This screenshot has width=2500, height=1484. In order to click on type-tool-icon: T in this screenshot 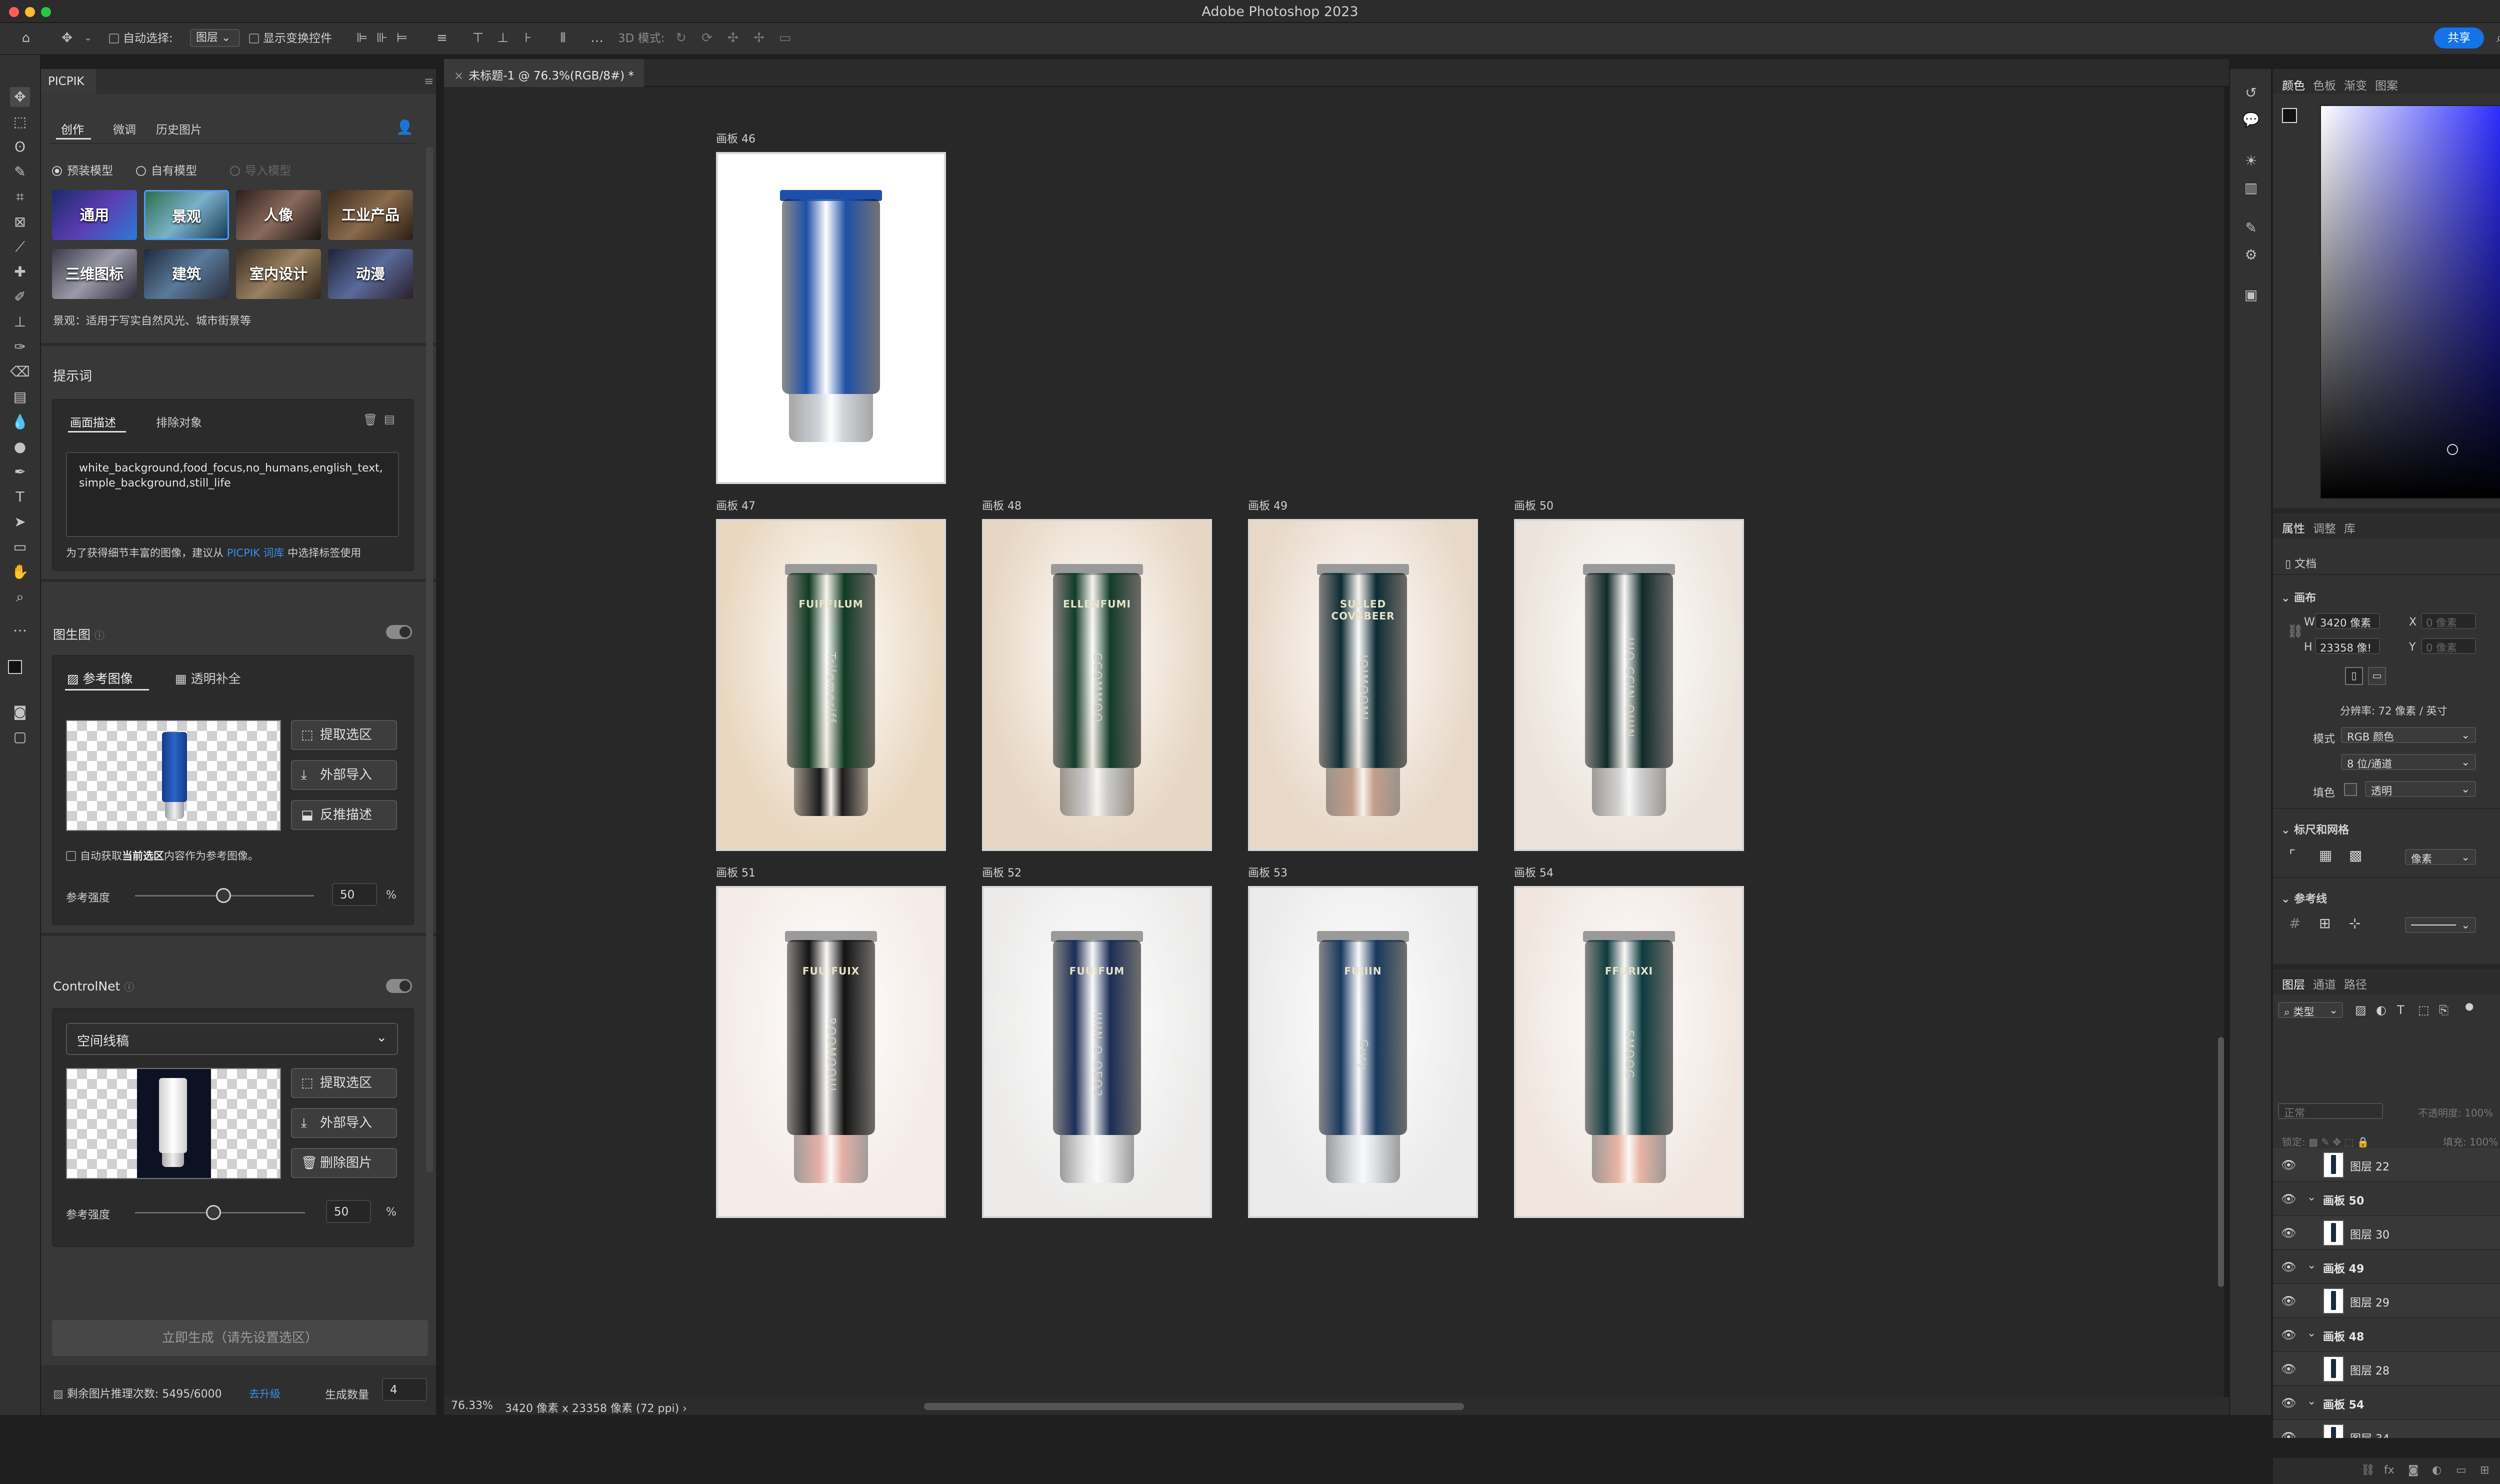, I will do `click(20, 497)`.